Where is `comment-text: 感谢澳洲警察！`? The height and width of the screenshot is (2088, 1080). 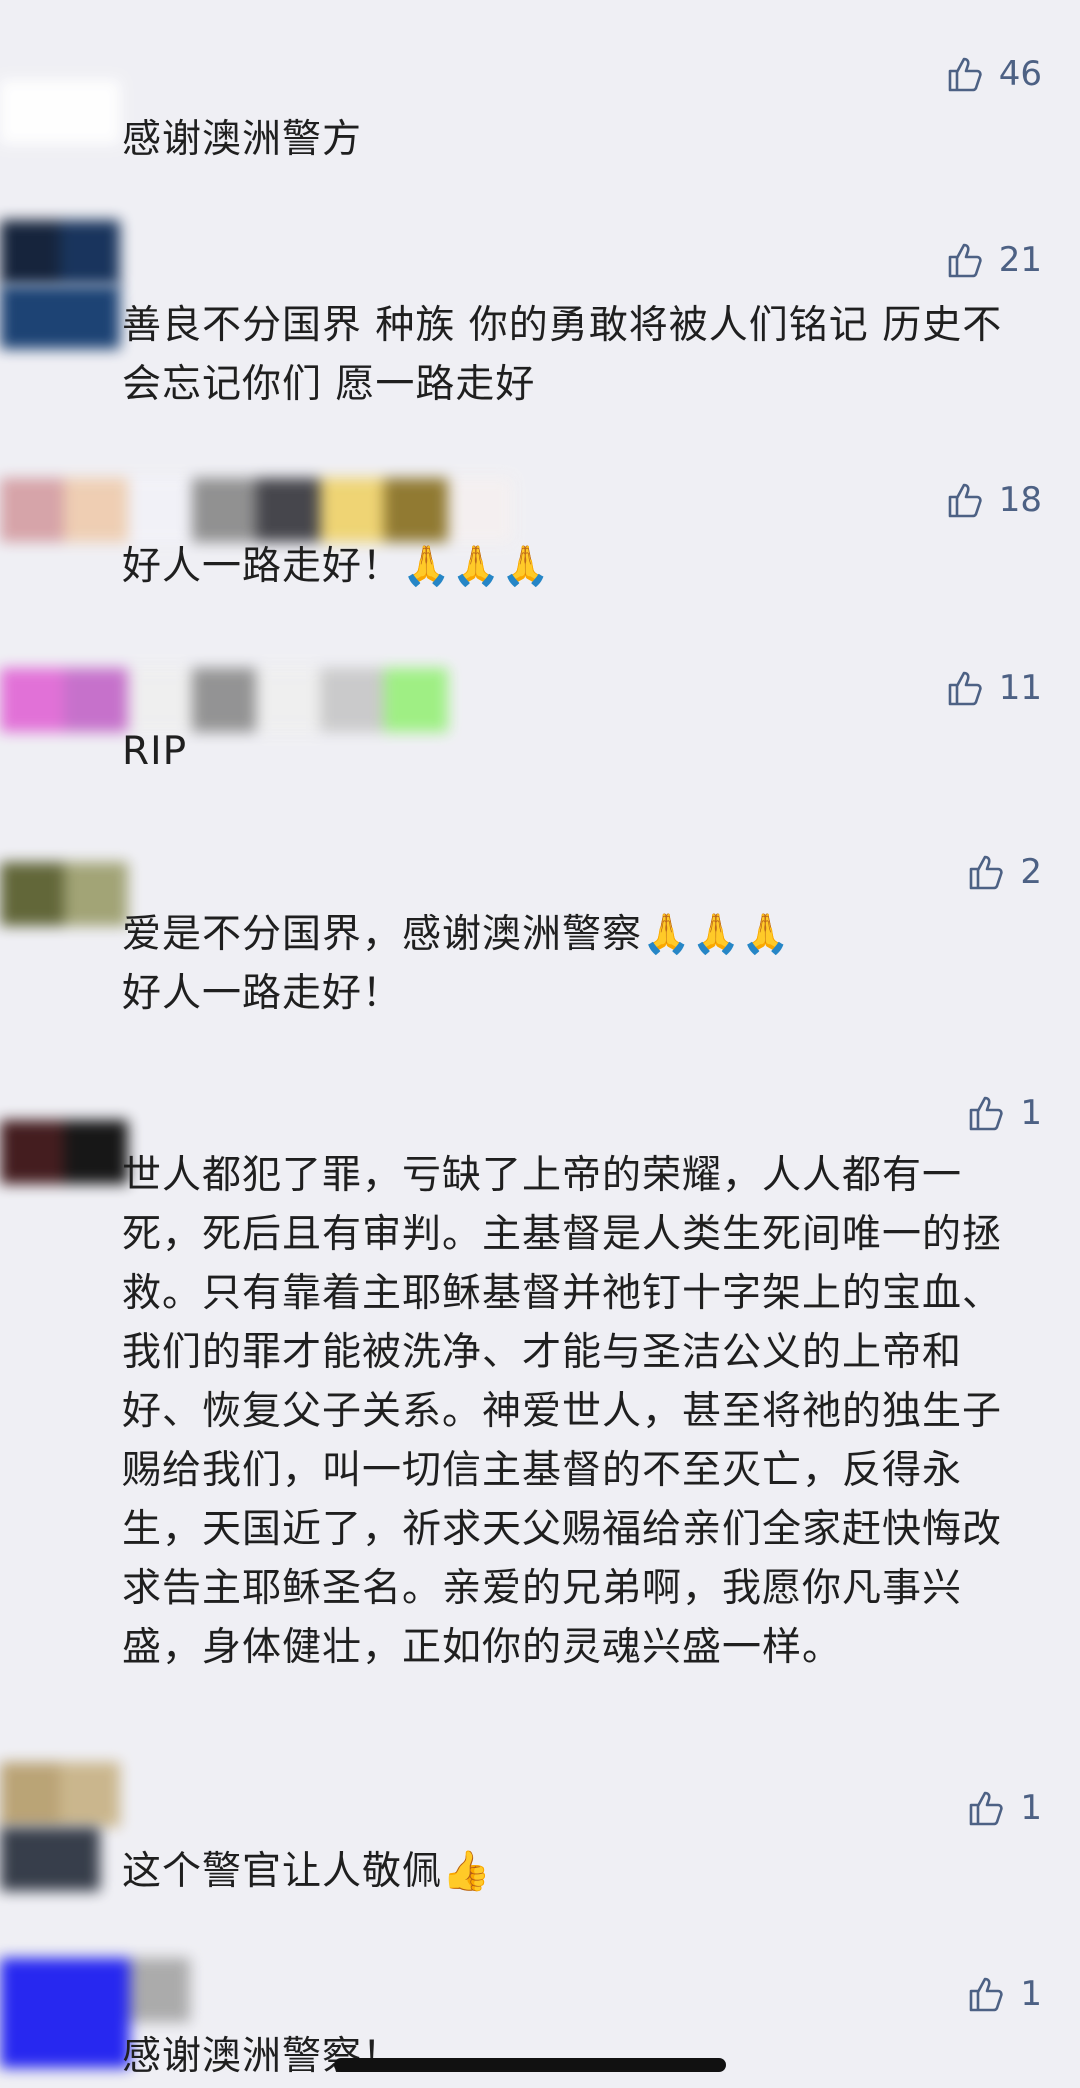
comment-text: 感谢澳洲警察！ is located at coordinates (262, 2056).